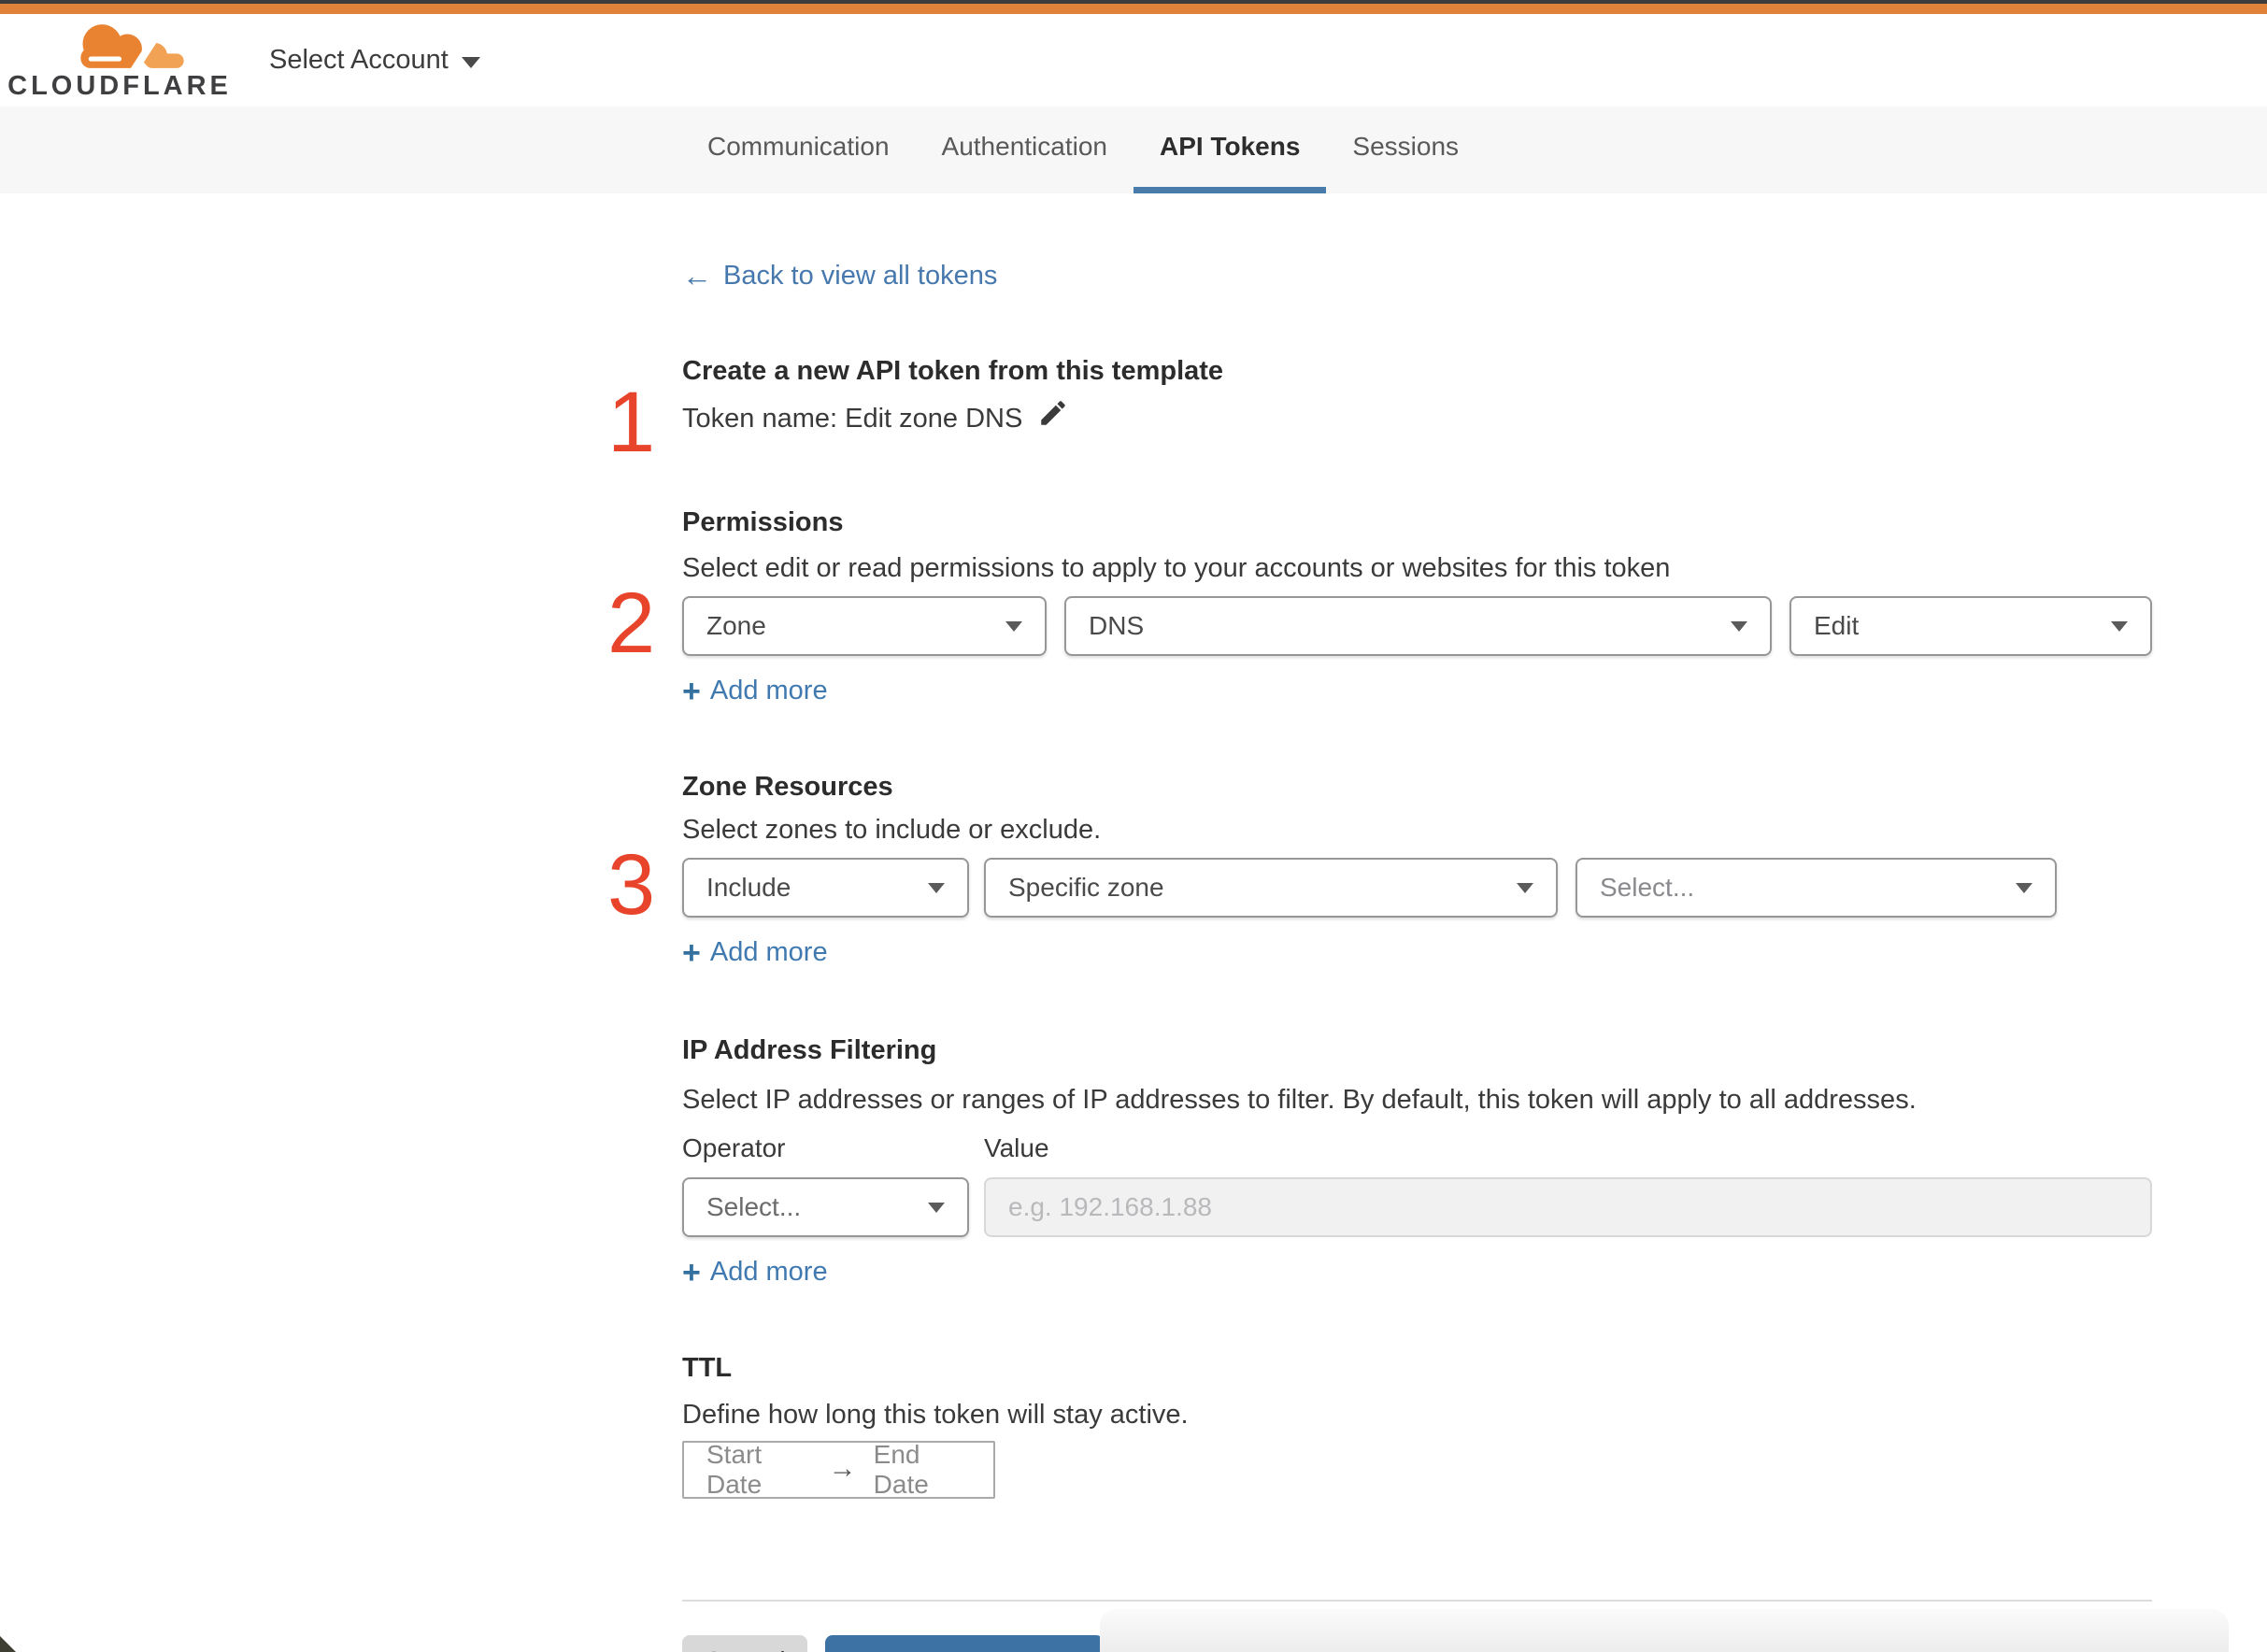  What do you see at coordinates (8, 1644) in the screenshot?
I see `corner-wedge-shape` at bounding box center [8, 1644].